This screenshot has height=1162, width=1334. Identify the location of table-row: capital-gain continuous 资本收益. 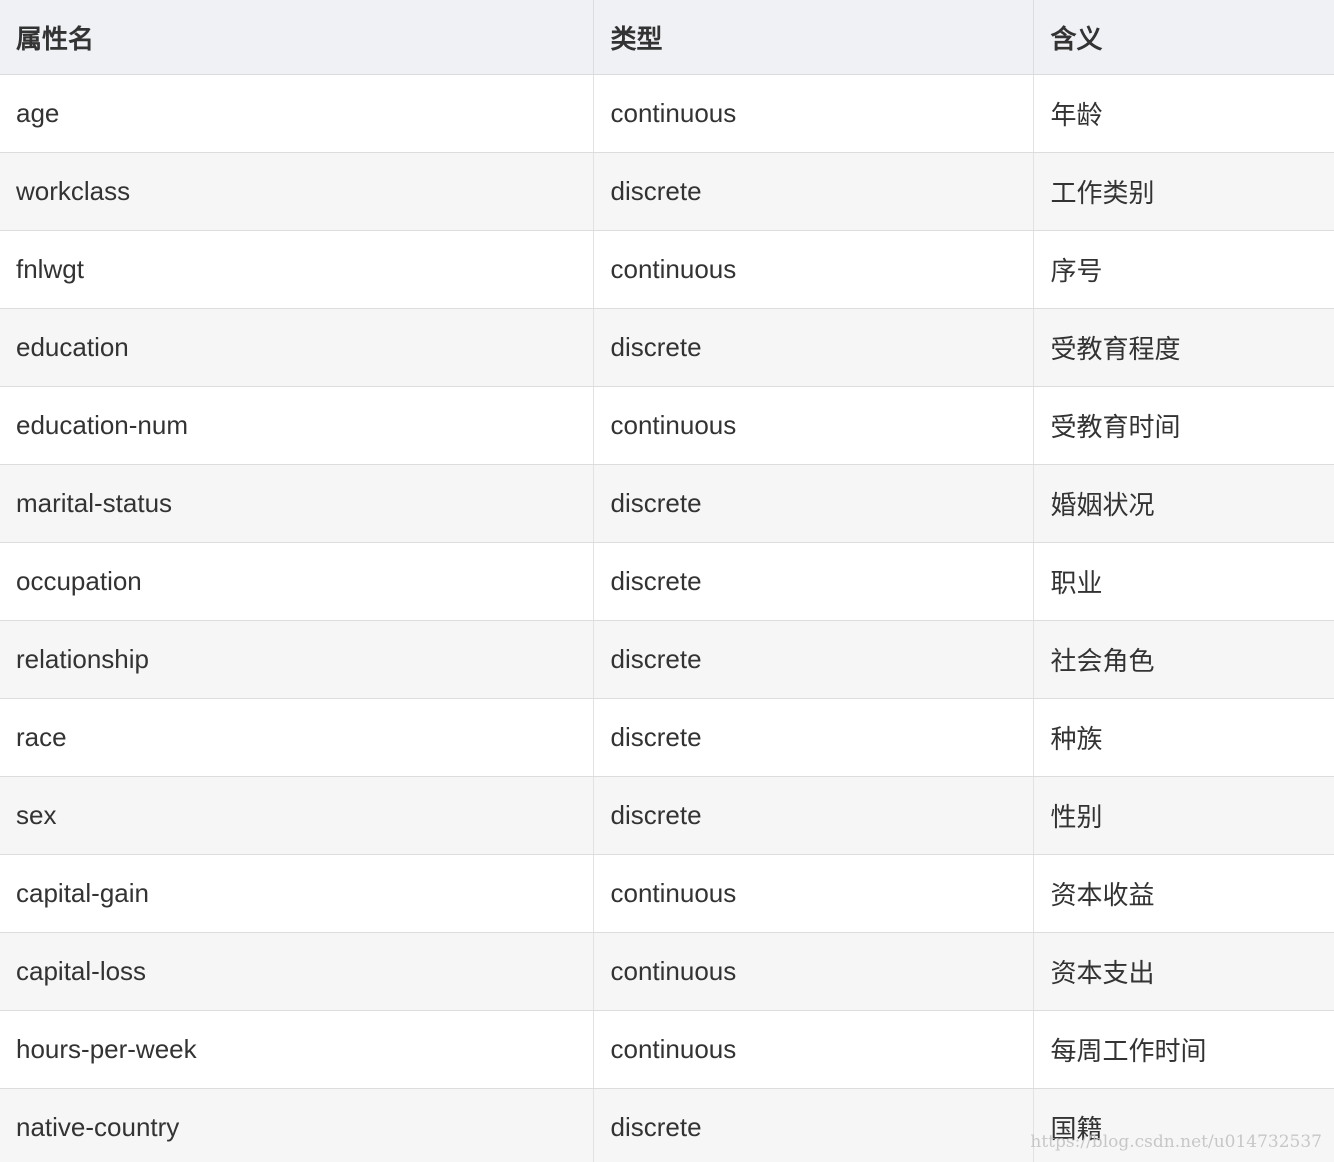
(667, 893).